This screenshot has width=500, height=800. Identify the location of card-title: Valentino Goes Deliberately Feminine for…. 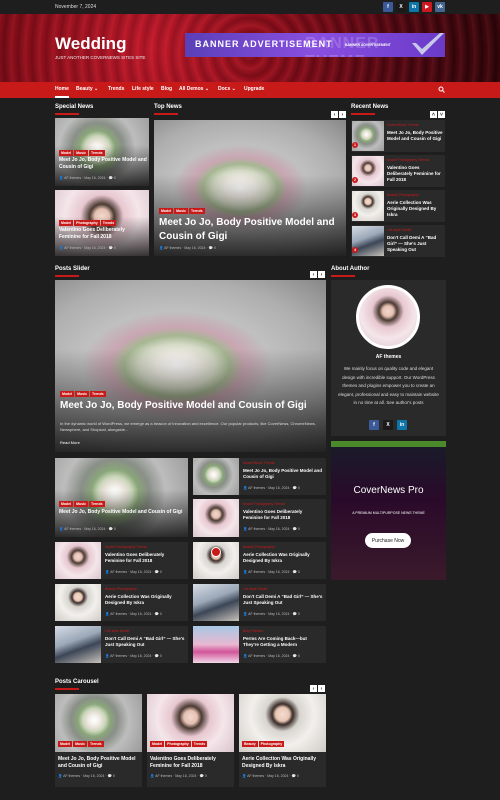
(103, 234).